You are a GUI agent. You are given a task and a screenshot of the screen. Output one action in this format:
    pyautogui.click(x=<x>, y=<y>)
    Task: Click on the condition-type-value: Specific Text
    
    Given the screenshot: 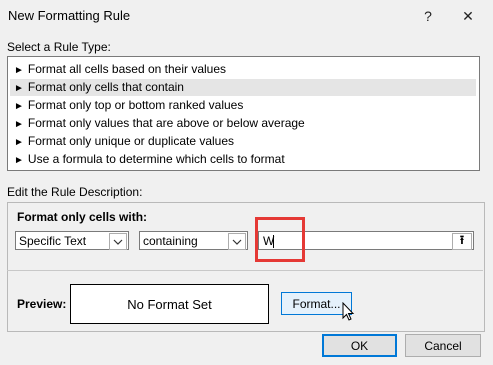 What is the action you would take?
    pyautogui.click(x=53, y=240)
    